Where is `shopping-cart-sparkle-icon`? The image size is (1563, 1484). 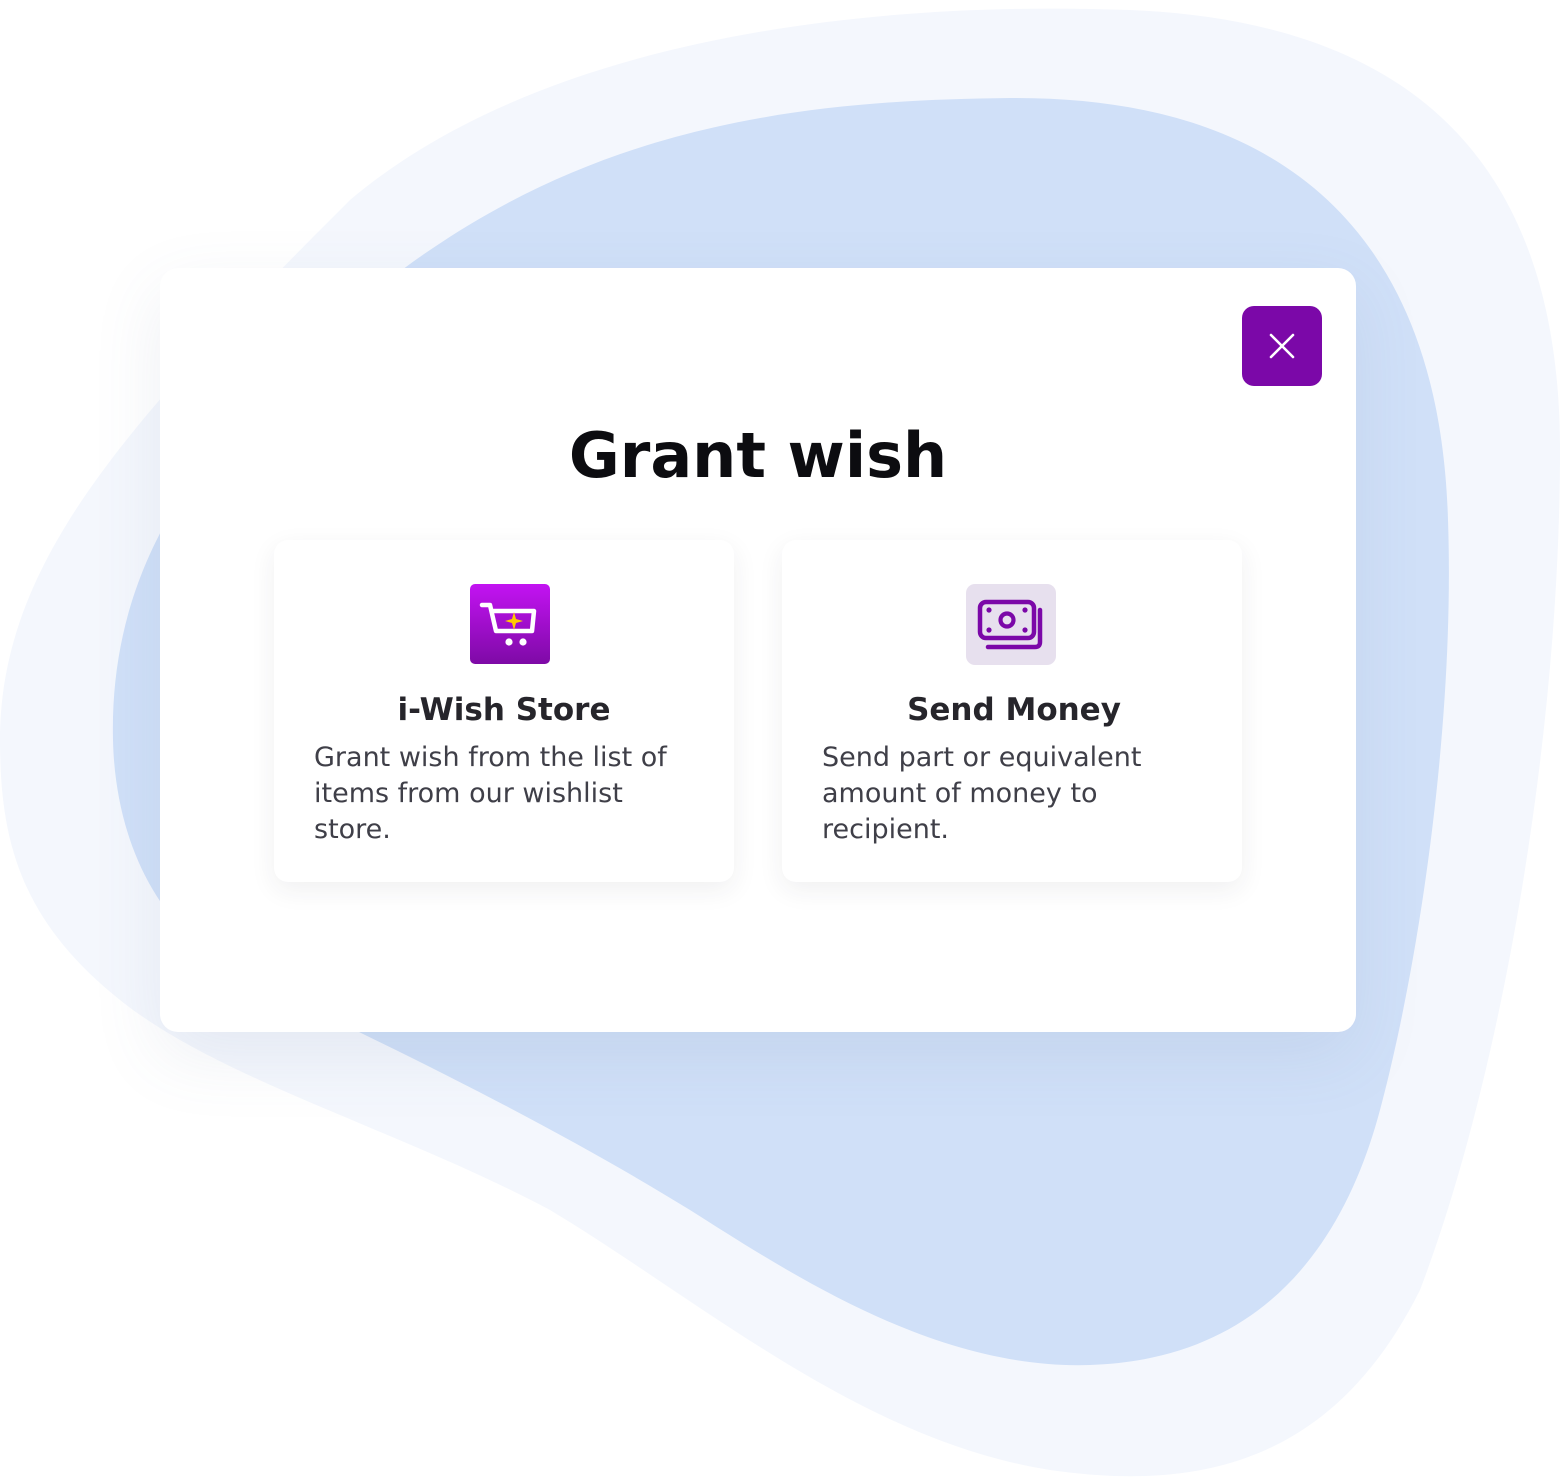
shopping-cart-sparkle-icon is located at coordinates (510, 624).